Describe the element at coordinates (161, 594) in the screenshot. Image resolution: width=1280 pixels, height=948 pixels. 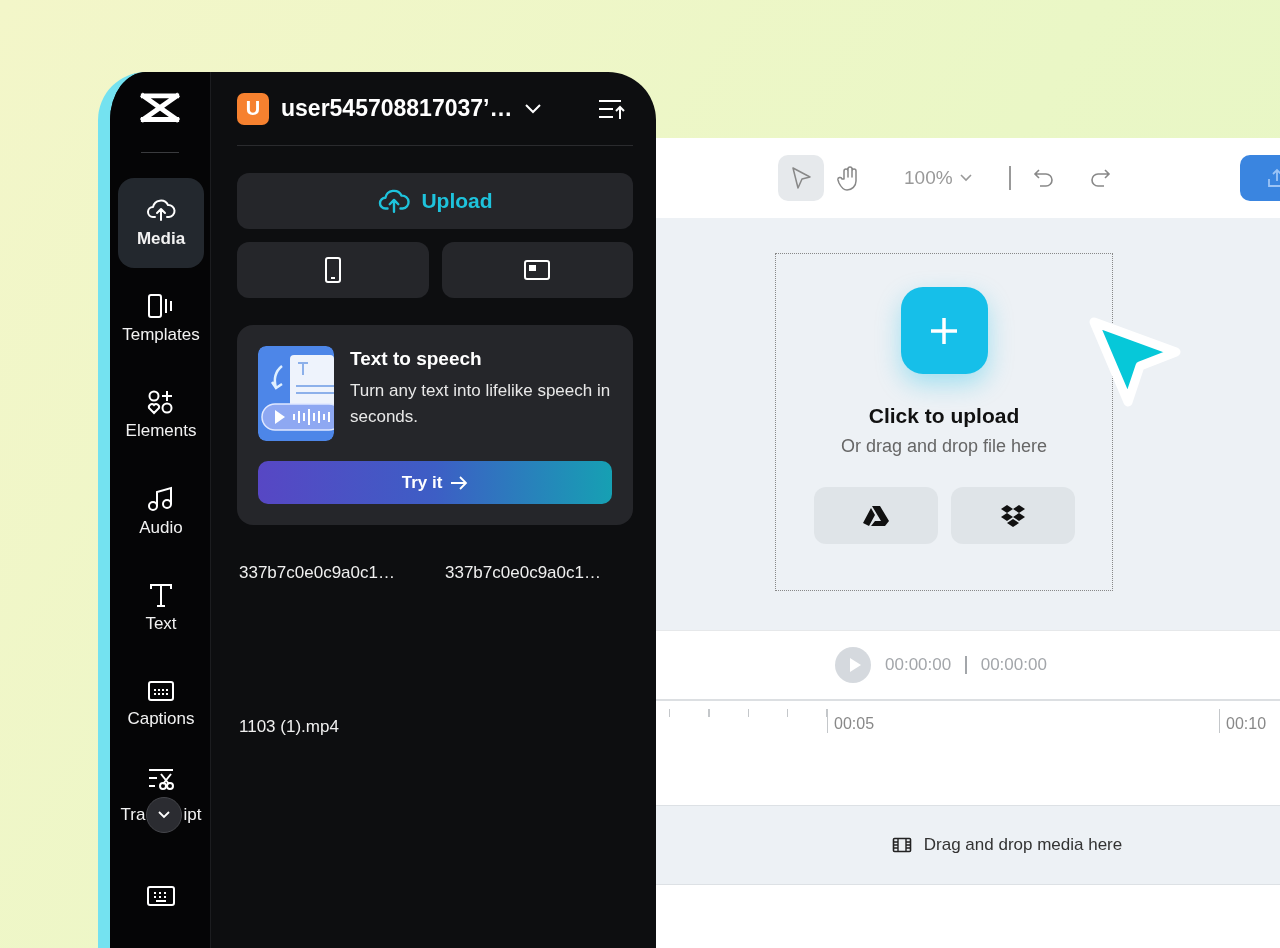
I see `text-icon` at that location.